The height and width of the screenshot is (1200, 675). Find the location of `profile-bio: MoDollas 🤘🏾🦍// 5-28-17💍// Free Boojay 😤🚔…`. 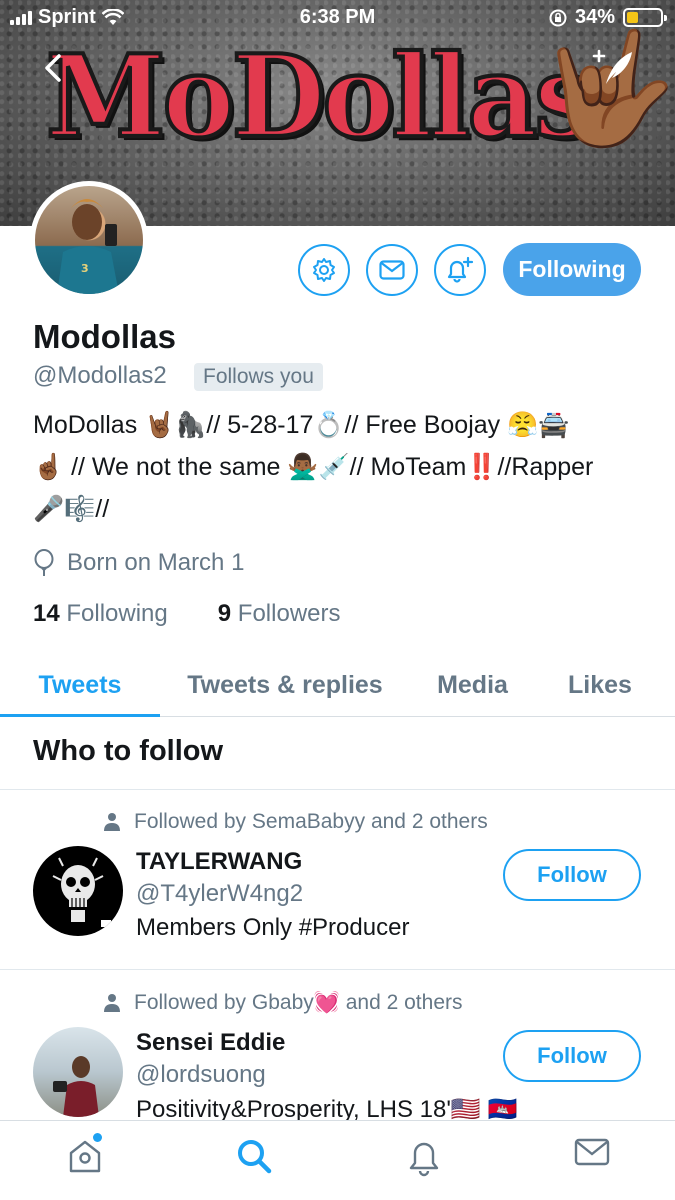

profile-bio: MoDollas 🤘🏾🦍// 5-28-17💍// Free Boojay 😤🚔… is located at coordinates (338, 467).